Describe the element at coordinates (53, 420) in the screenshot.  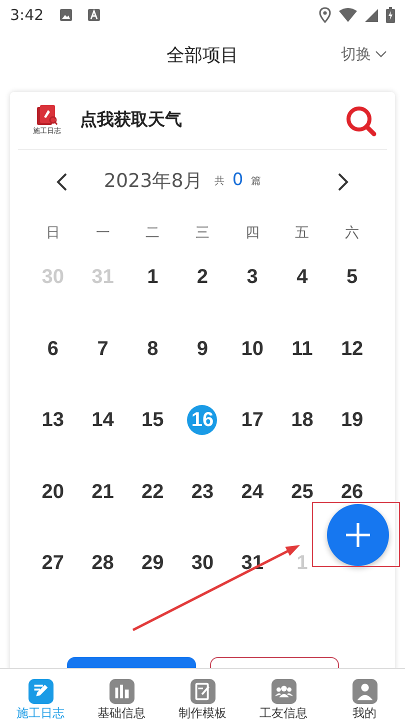
I see `calendar-day: 13` at that location.